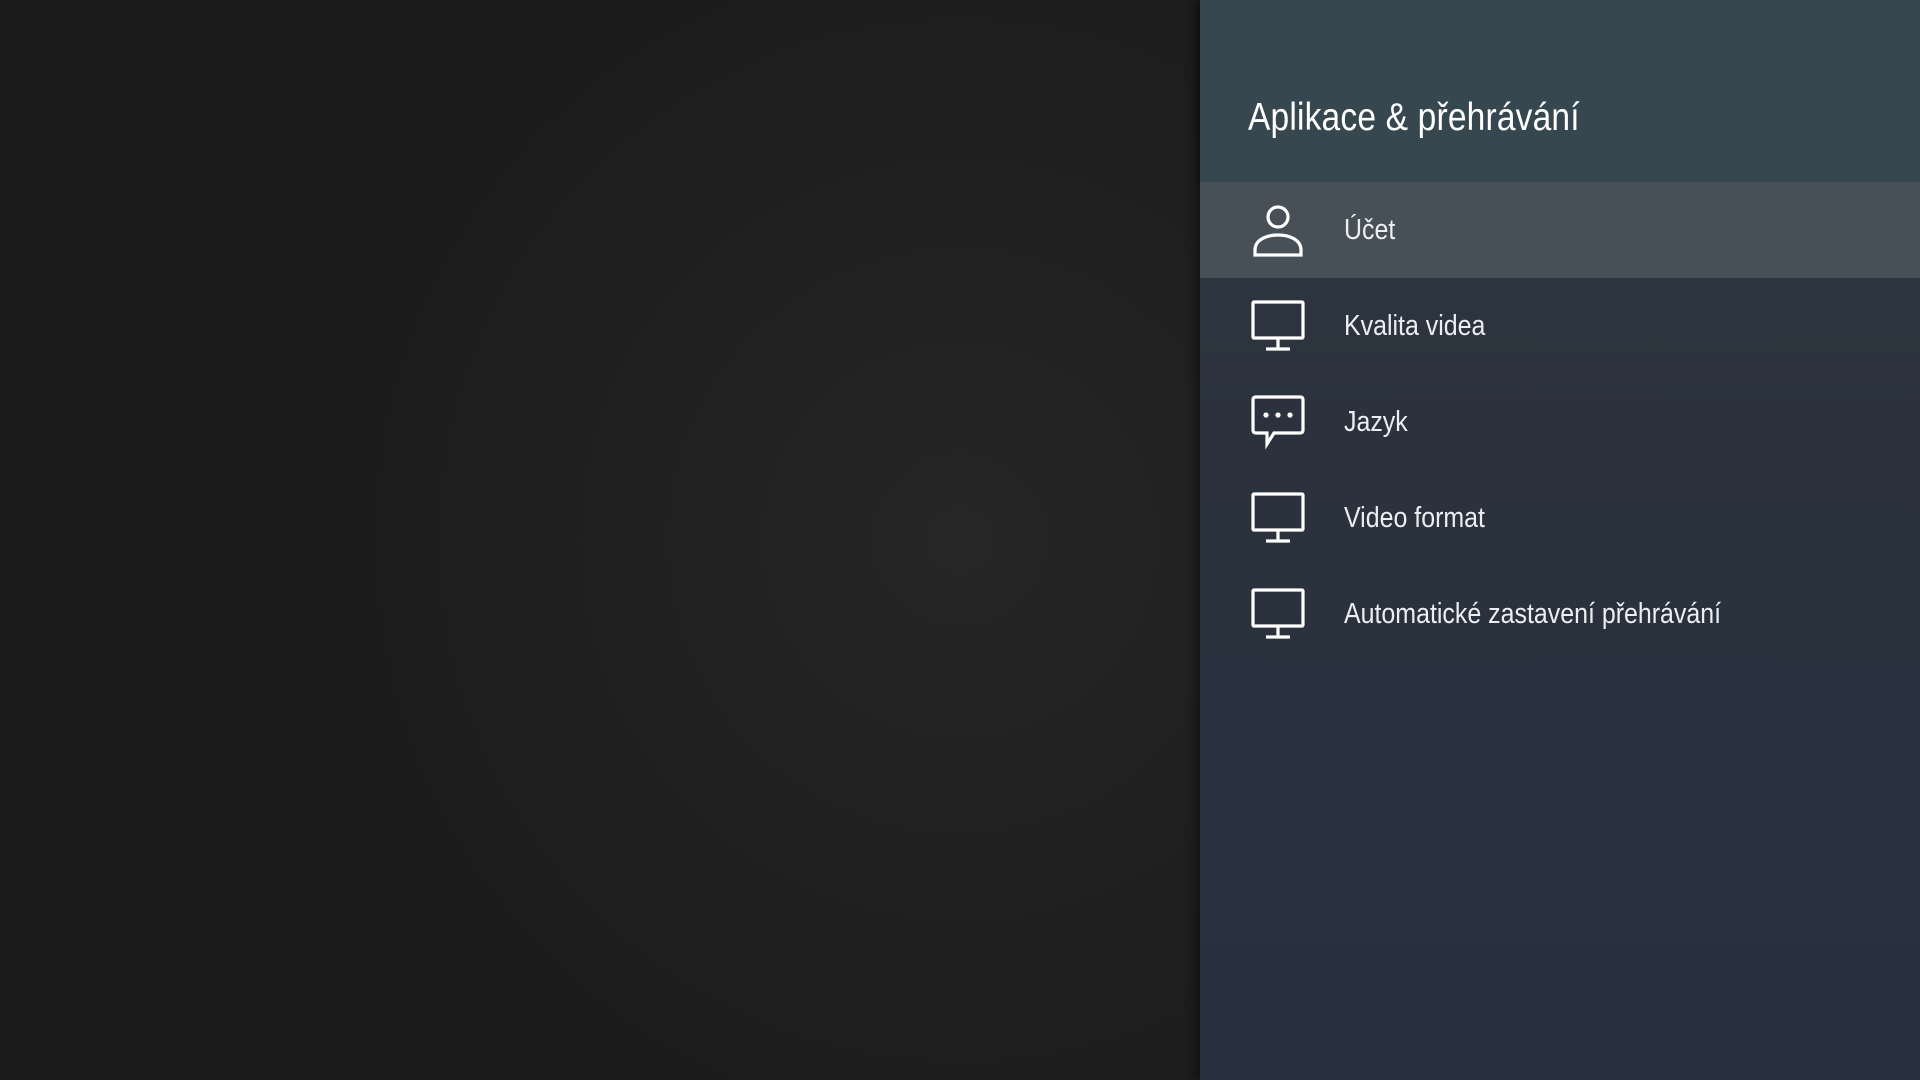  Describe the element at coordinates (1370, 229) in the screenshot. I see `menu-item-label: Účet` at that location.